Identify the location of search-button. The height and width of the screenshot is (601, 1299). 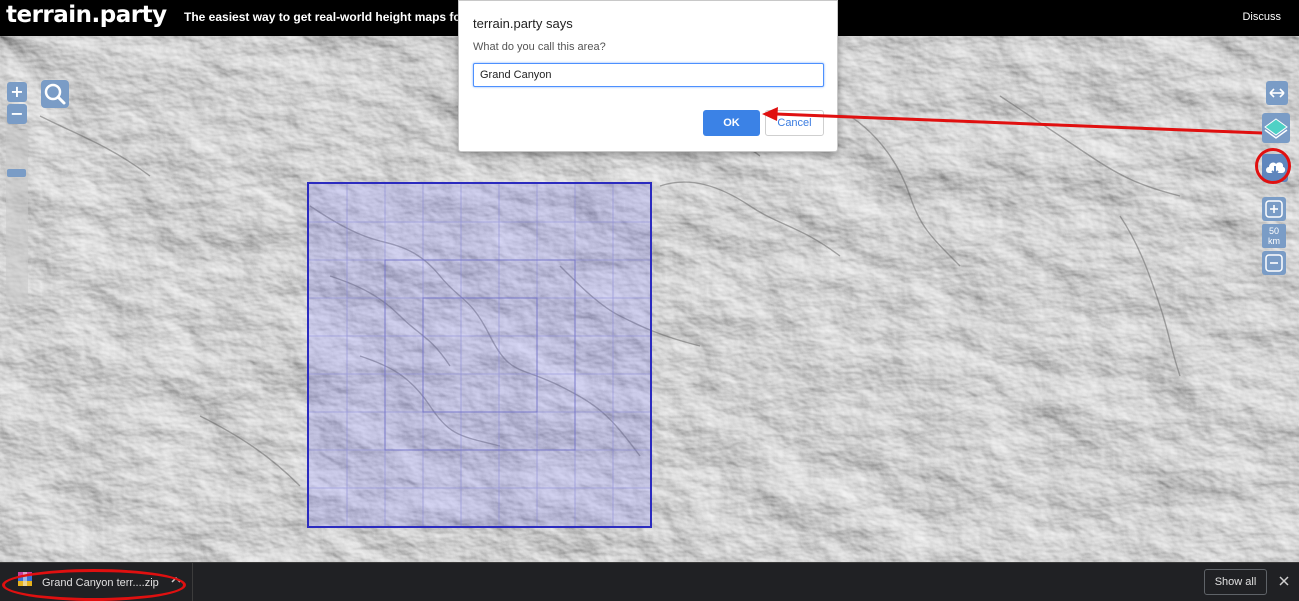
(55, 94).